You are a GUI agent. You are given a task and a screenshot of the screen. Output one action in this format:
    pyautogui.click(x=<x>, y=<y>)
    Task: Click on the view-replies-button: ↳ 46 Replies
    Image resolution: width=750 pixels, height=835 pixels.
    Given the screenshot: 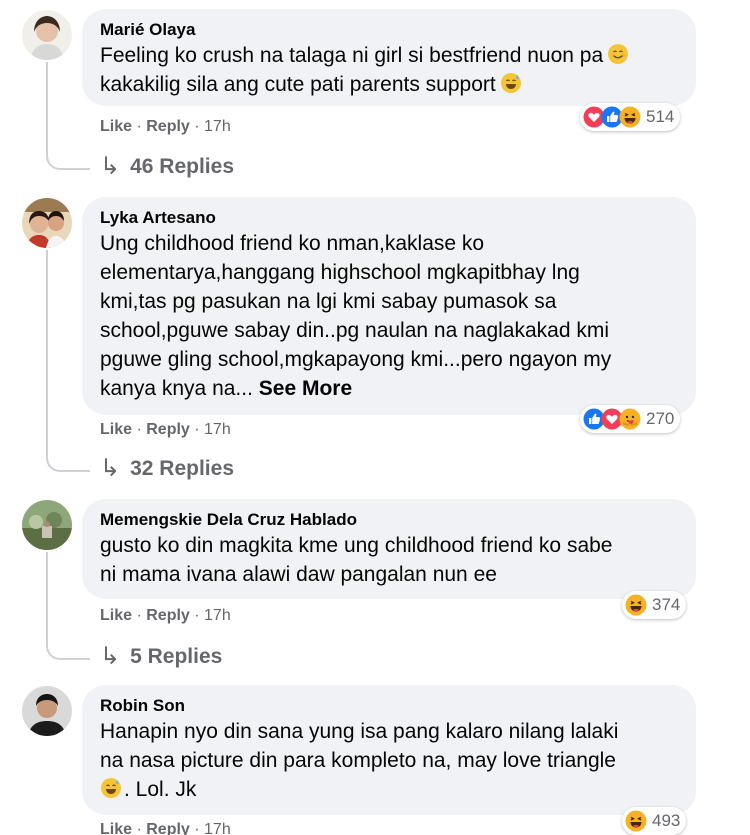 What is the action you would take?
    pyautogui.click(x=167, y=166)
    